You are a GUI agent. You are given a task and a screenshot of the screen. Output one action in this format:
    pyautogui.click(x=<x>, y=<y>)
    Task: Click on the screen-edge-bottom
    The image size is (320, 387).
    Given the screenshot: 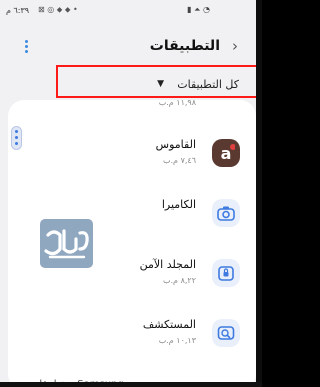 What is the action you would take?
    pyautogui.click(x=131, y=384)
    